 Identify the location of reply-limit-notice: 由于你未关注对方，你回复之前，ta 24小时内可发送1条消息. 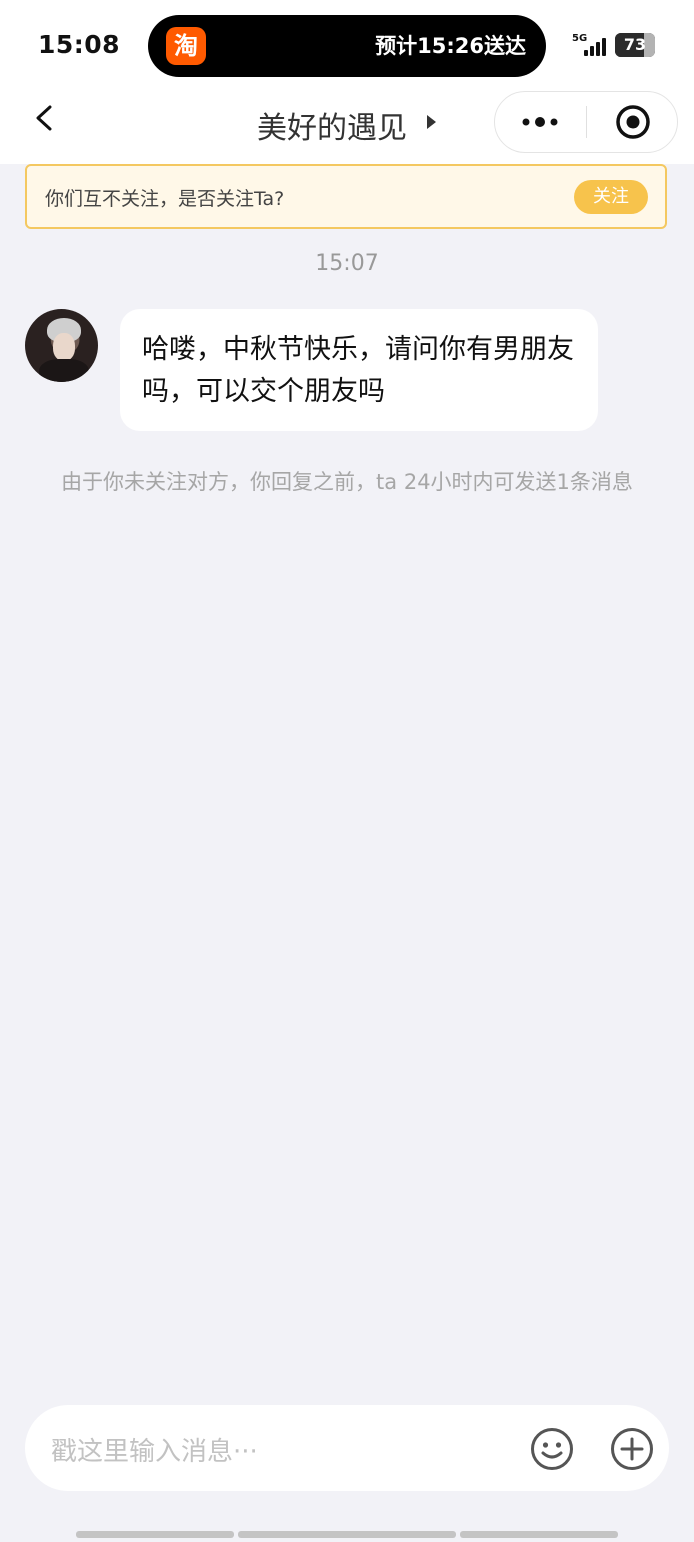
(347, 482).